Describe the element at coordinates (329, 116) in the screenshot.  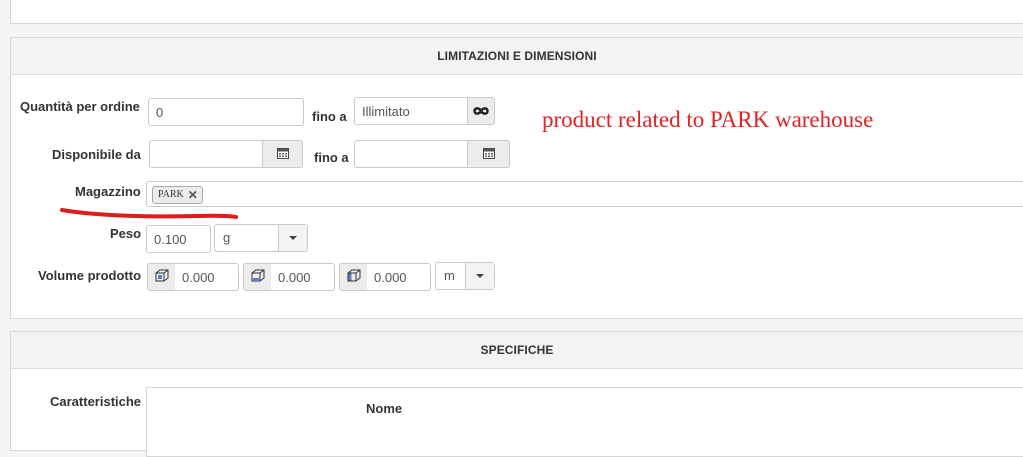
I see `qty-to-label: fino a` at that location.